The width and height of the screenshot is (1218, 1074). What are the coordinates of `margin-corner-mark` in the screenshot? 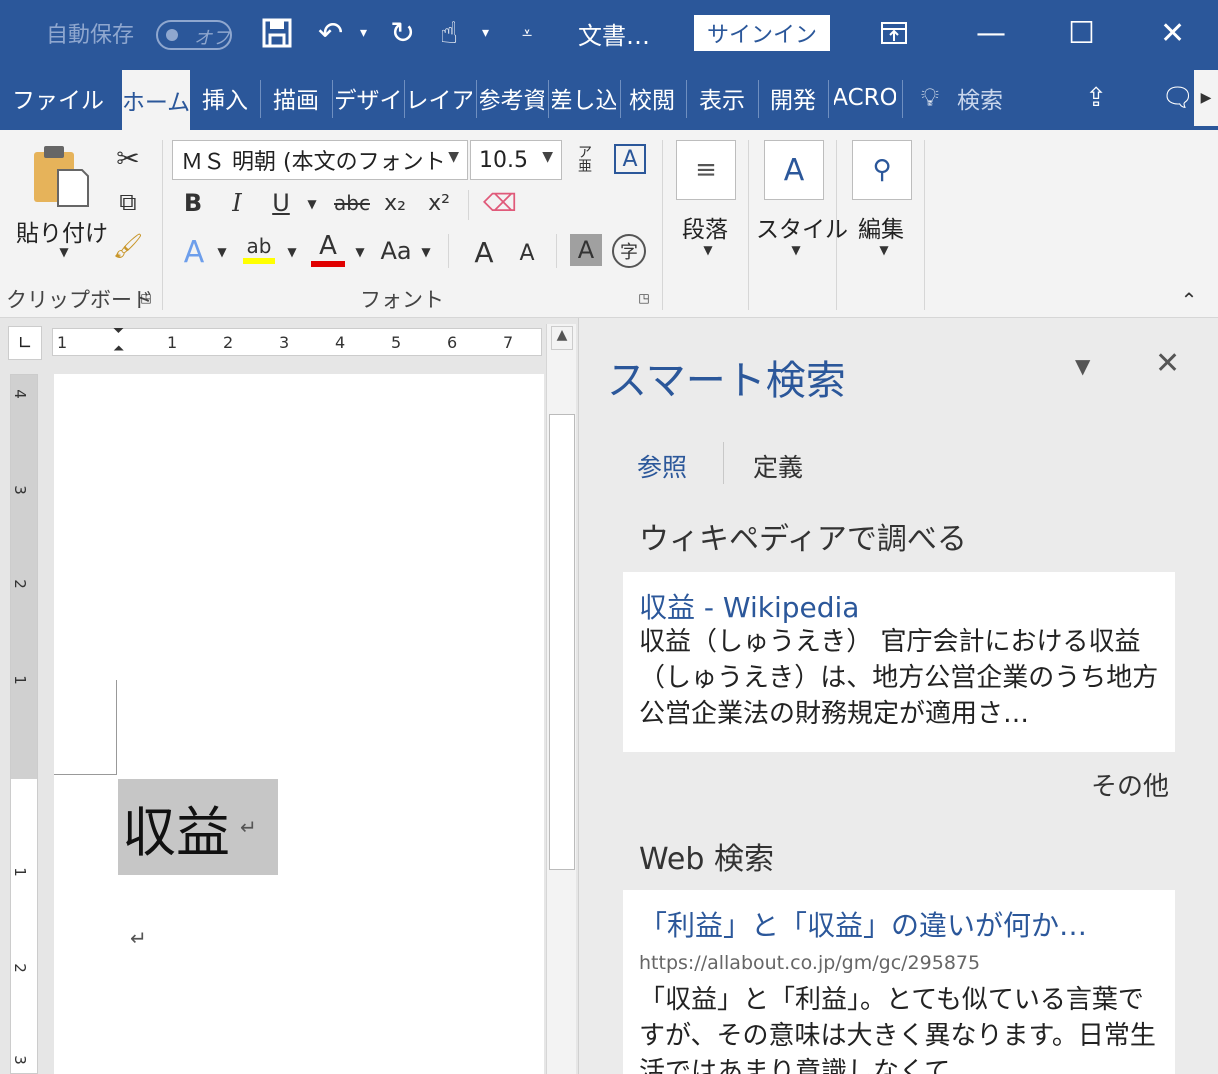 It's located at (85, 774).